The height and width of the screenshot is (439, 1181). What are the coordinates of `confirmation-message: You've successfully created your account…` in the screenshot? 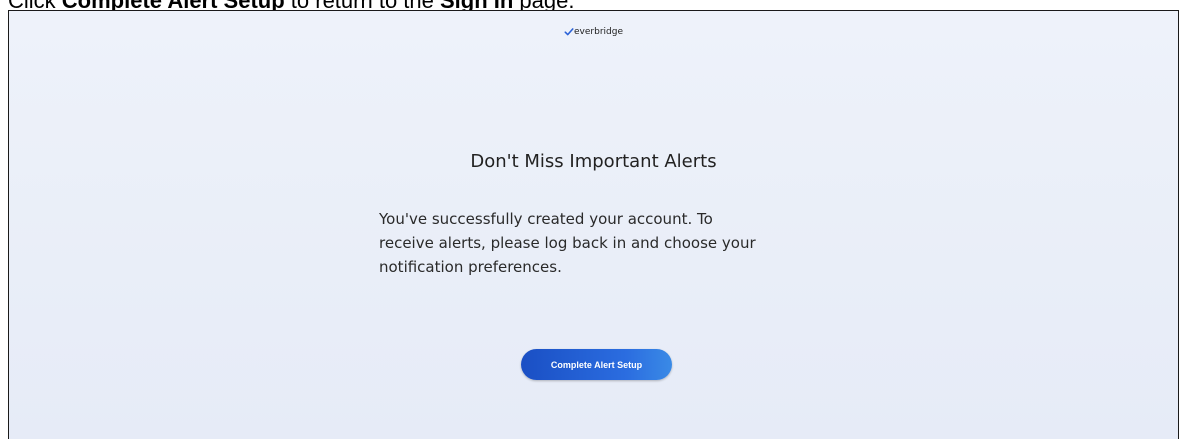 It's located at (609, 243).